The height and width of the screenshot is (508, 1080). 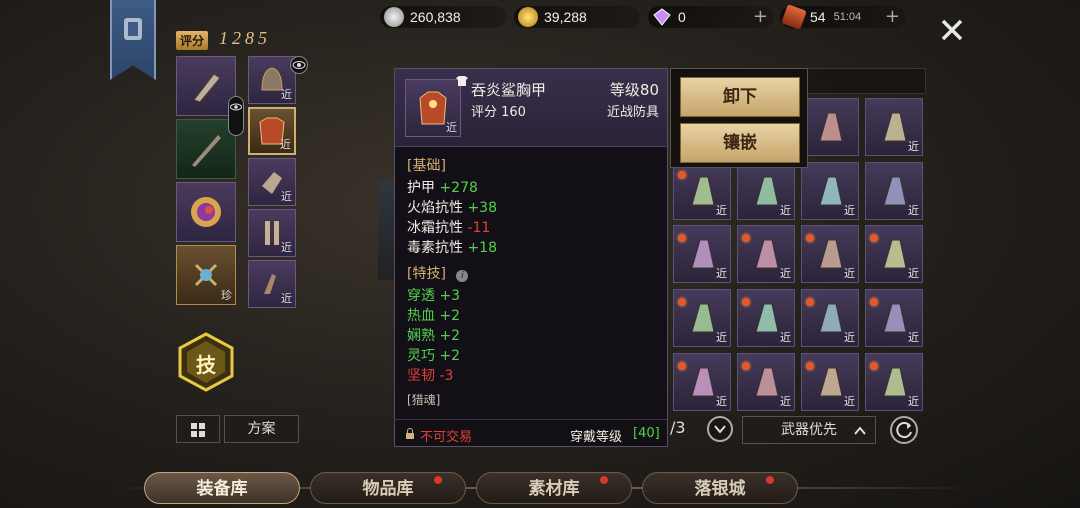 I want to click on gem-currency: 0 +, so click(x=711, y=17).